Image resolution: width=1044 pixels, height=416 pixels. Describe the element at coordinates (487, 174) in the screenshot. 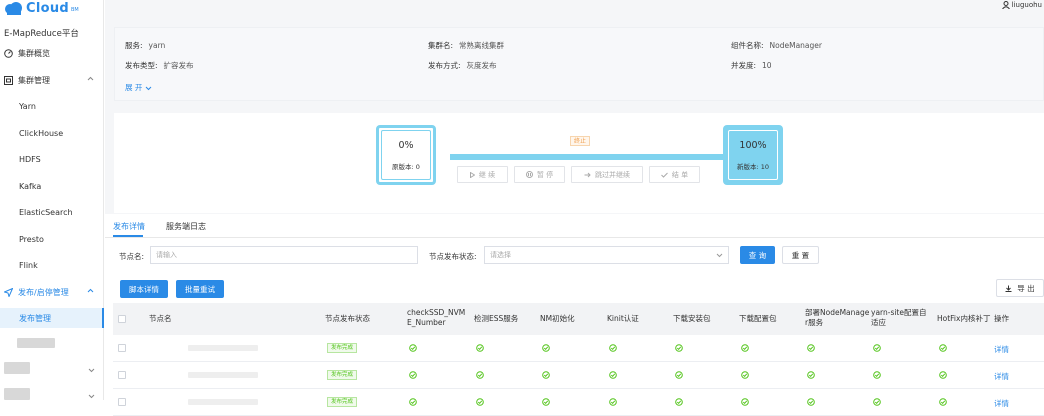

I see `button-label: 继 续` at that location.